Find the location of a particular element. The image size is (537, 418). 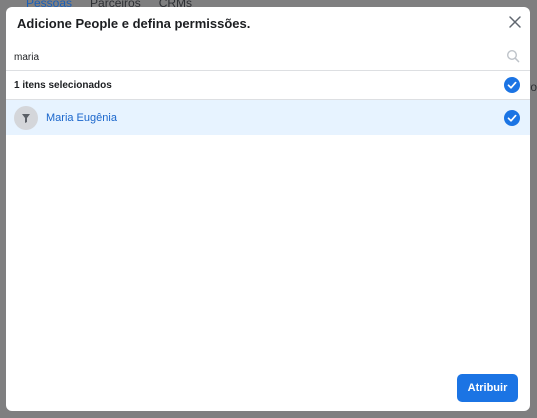

search-input is located at coordinates (254, 57).